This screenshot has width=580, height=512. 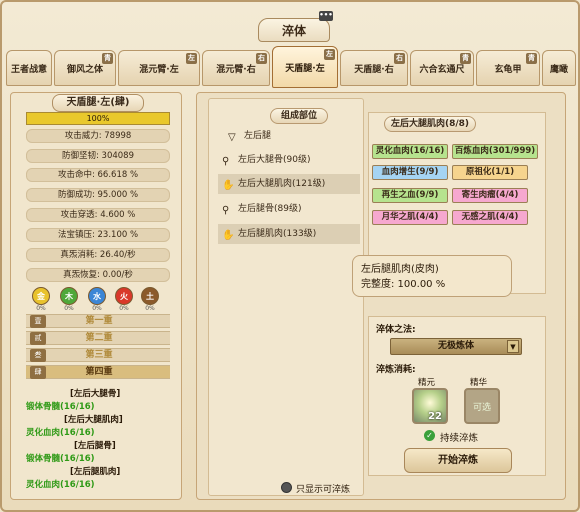 I want to click on earth-element-icon: 土, so click(x=150, y=296).